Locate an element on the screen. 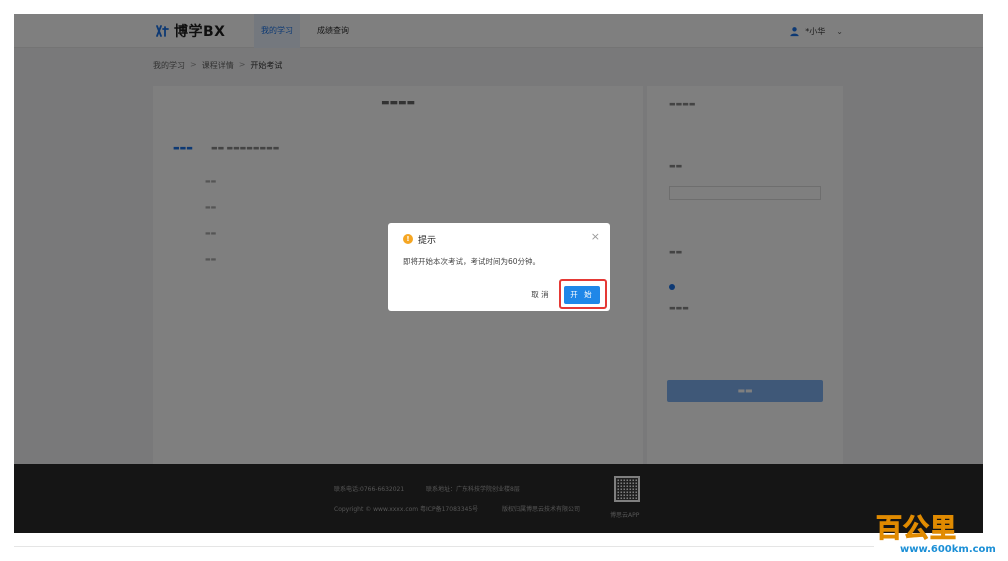 The width and height of the screenshot is (1008, 561). dialog-message: 即将开始本次考试，考试时间为60分钟。 is located at coordinates (472, 261).